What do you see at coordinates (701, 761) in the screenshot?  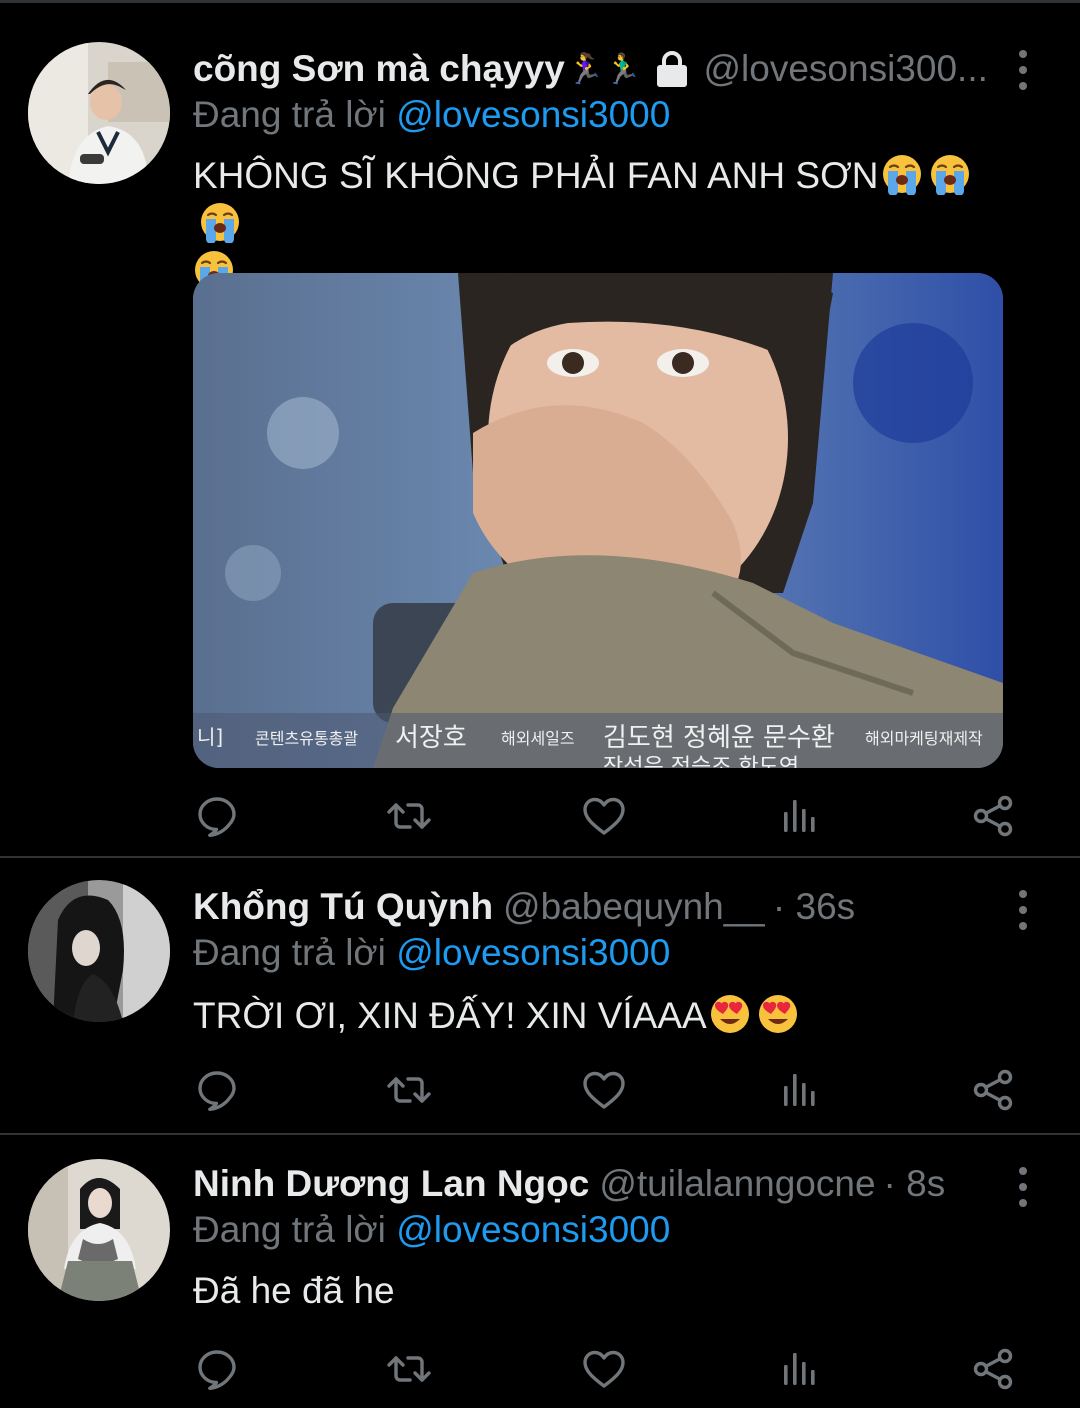 I see `credit-text: 작성은 정승조 한도연` at bounding box center [701, 761].